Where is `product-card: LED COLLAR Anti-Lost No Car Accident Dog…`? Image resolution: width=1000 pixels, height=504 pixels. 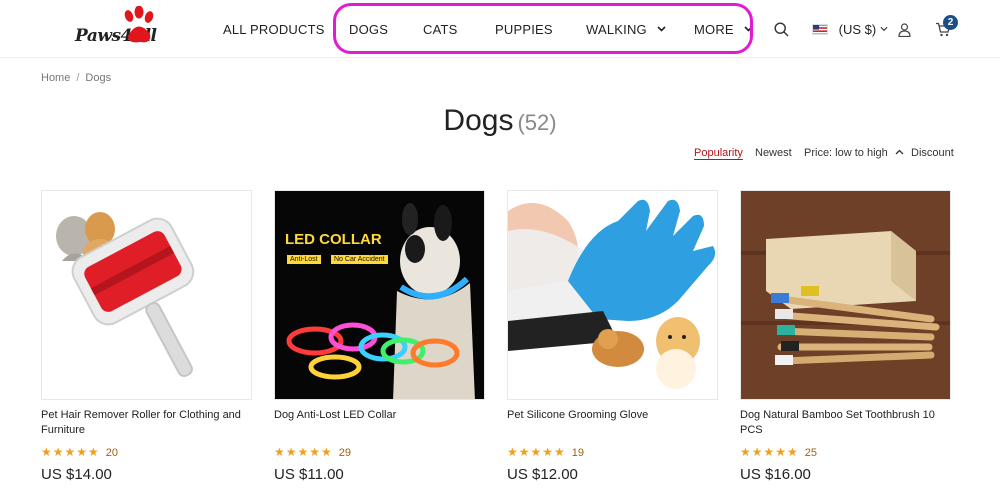
product-card: LED COLLAR Anti-Lost No Car Accident Dog… is located at coordinates (379, 336).